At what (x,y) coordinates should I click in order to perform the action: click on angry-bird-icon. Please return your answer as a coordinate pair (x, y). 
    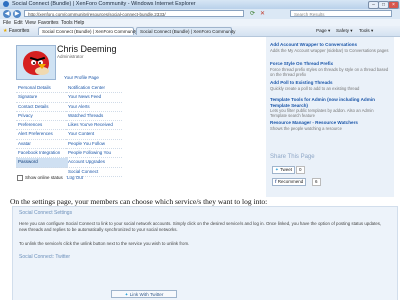
    Looking at the image, I should click on (36, 63).